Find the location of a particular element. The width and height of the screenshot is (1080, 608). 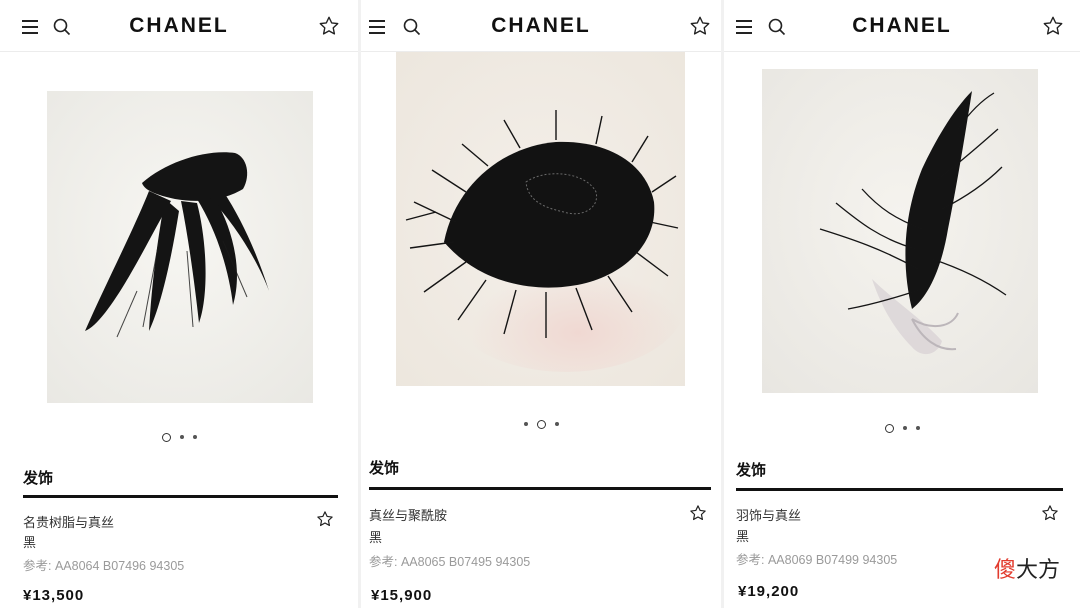

watermark-part-1: 傻 is located at coordinates (1004, 570).